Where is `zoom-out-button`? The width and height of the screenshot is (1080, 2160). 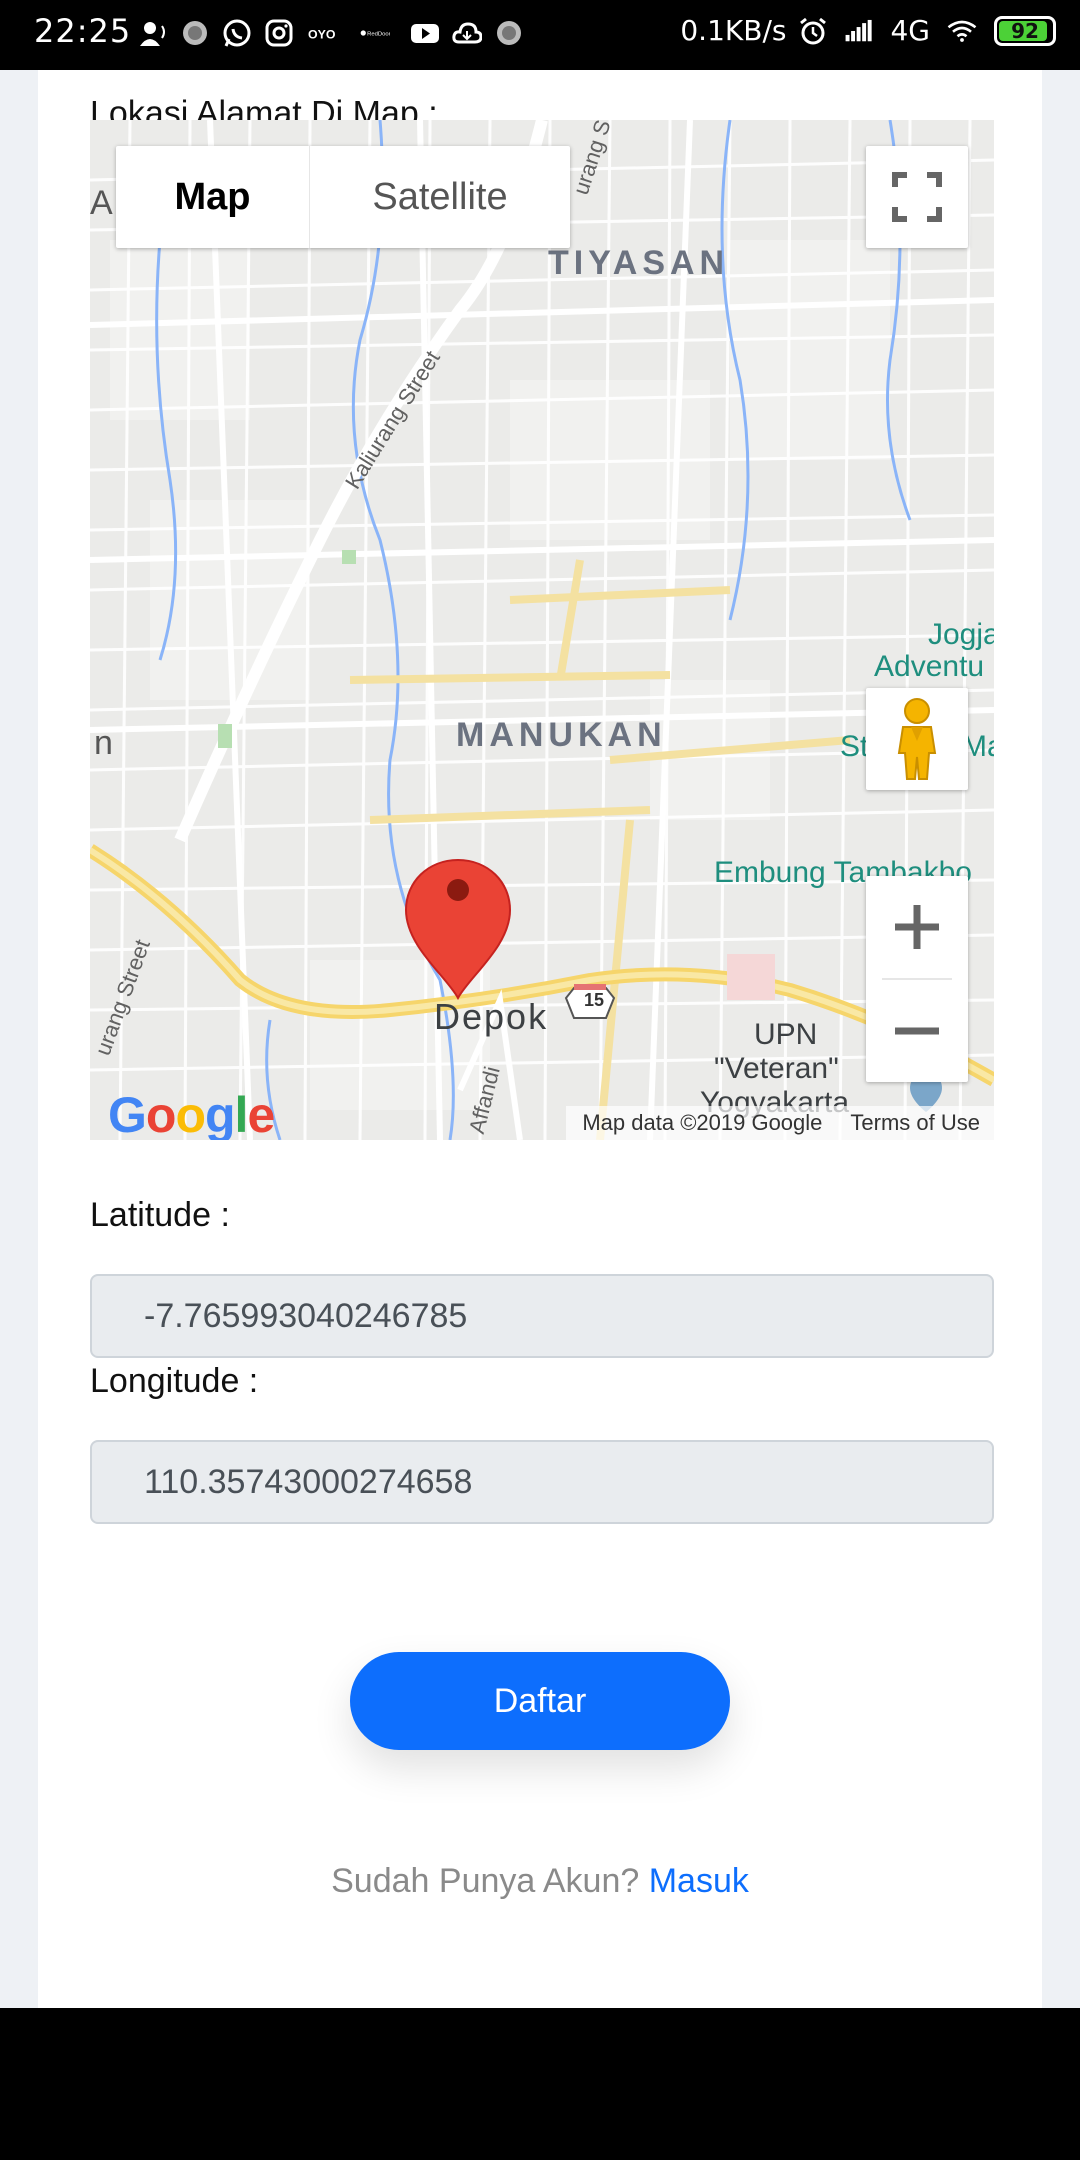 zoom-out-button is located at coordinates (917, 1031).